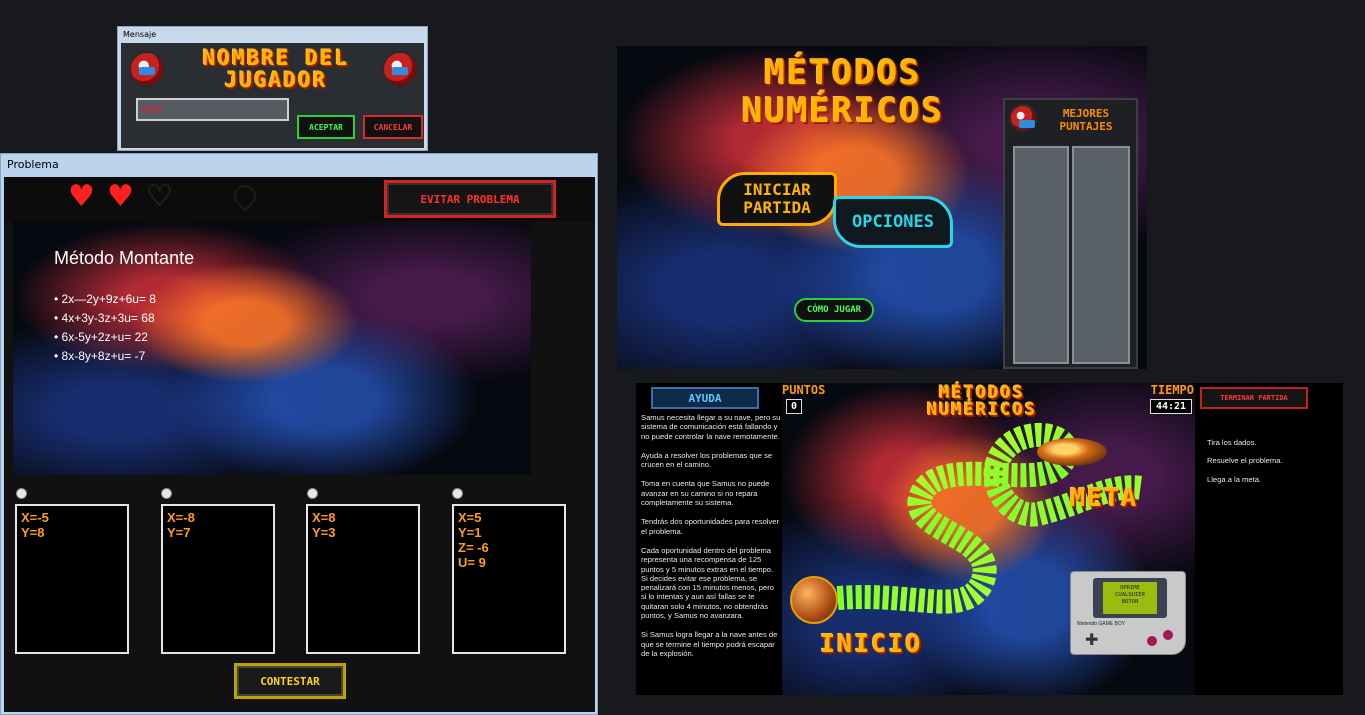  Describe the element at coordinates (363, 579) in the screenshot. I see `answer-option-3: X=8 Y=3` at that location.